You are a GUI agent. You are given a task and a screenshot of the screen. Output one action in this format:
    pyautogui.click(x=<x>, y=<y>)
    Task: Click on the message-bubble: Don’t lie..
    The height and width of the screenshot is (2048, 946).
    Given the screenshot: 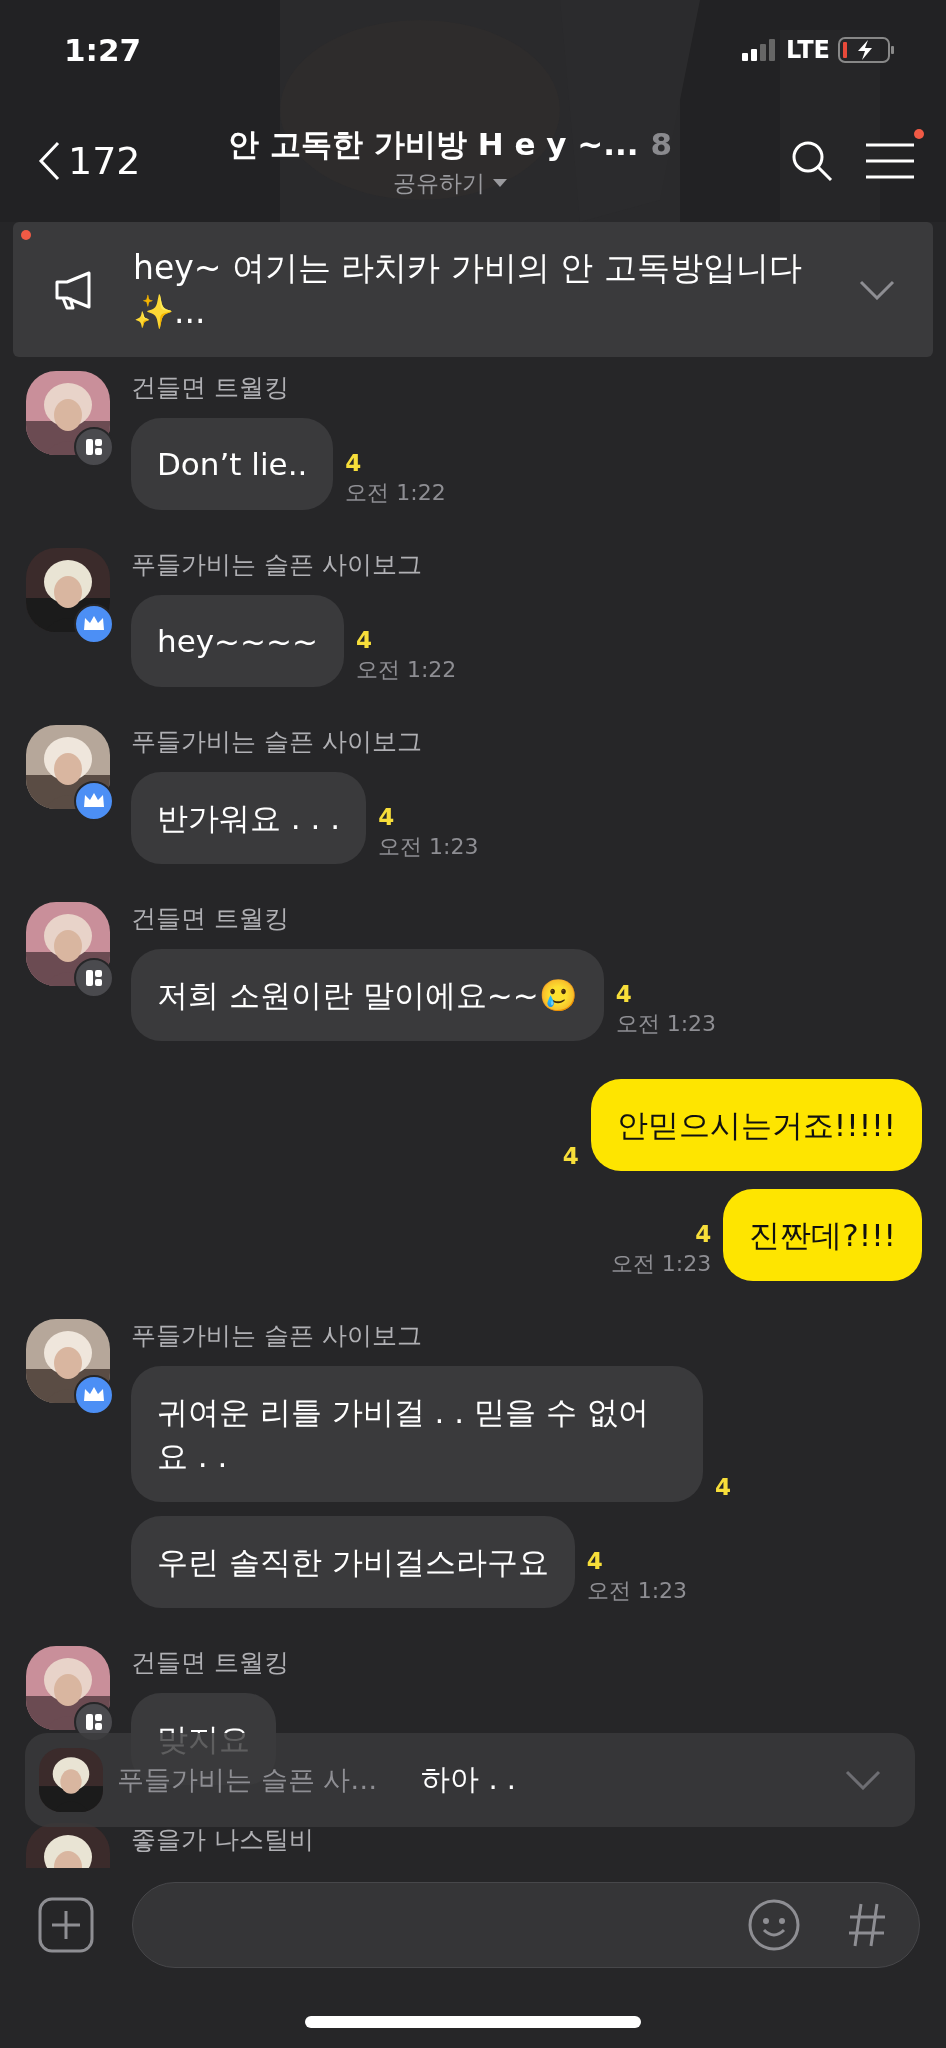 What is the action you would take?
    pyautogui.click(x=232, y=464)
    